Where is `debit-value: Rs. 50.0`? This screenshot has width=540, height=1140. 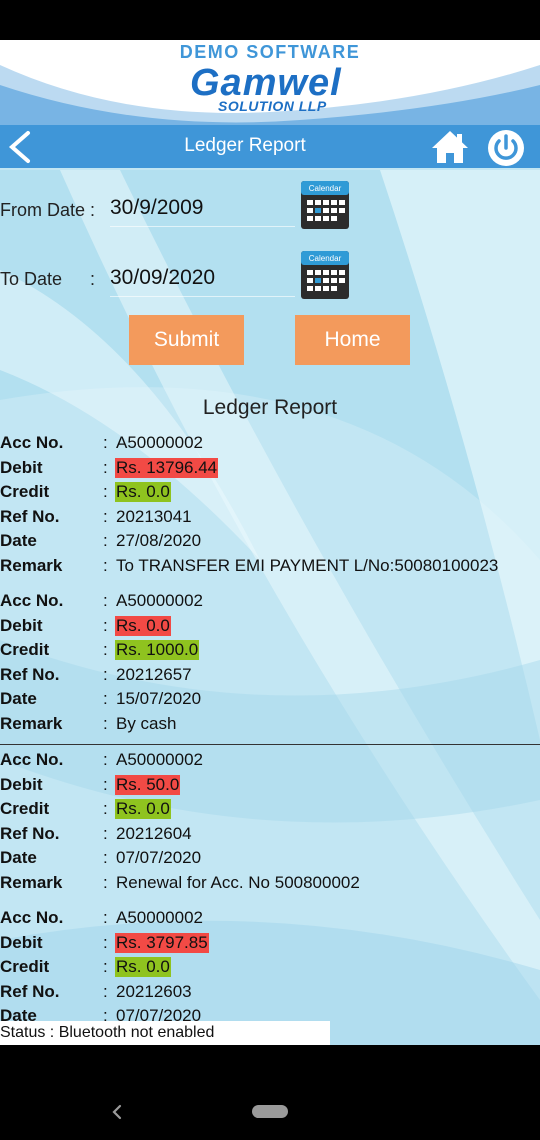 debit-value: Rs. 50.0 is located at coordinates (148, 784).